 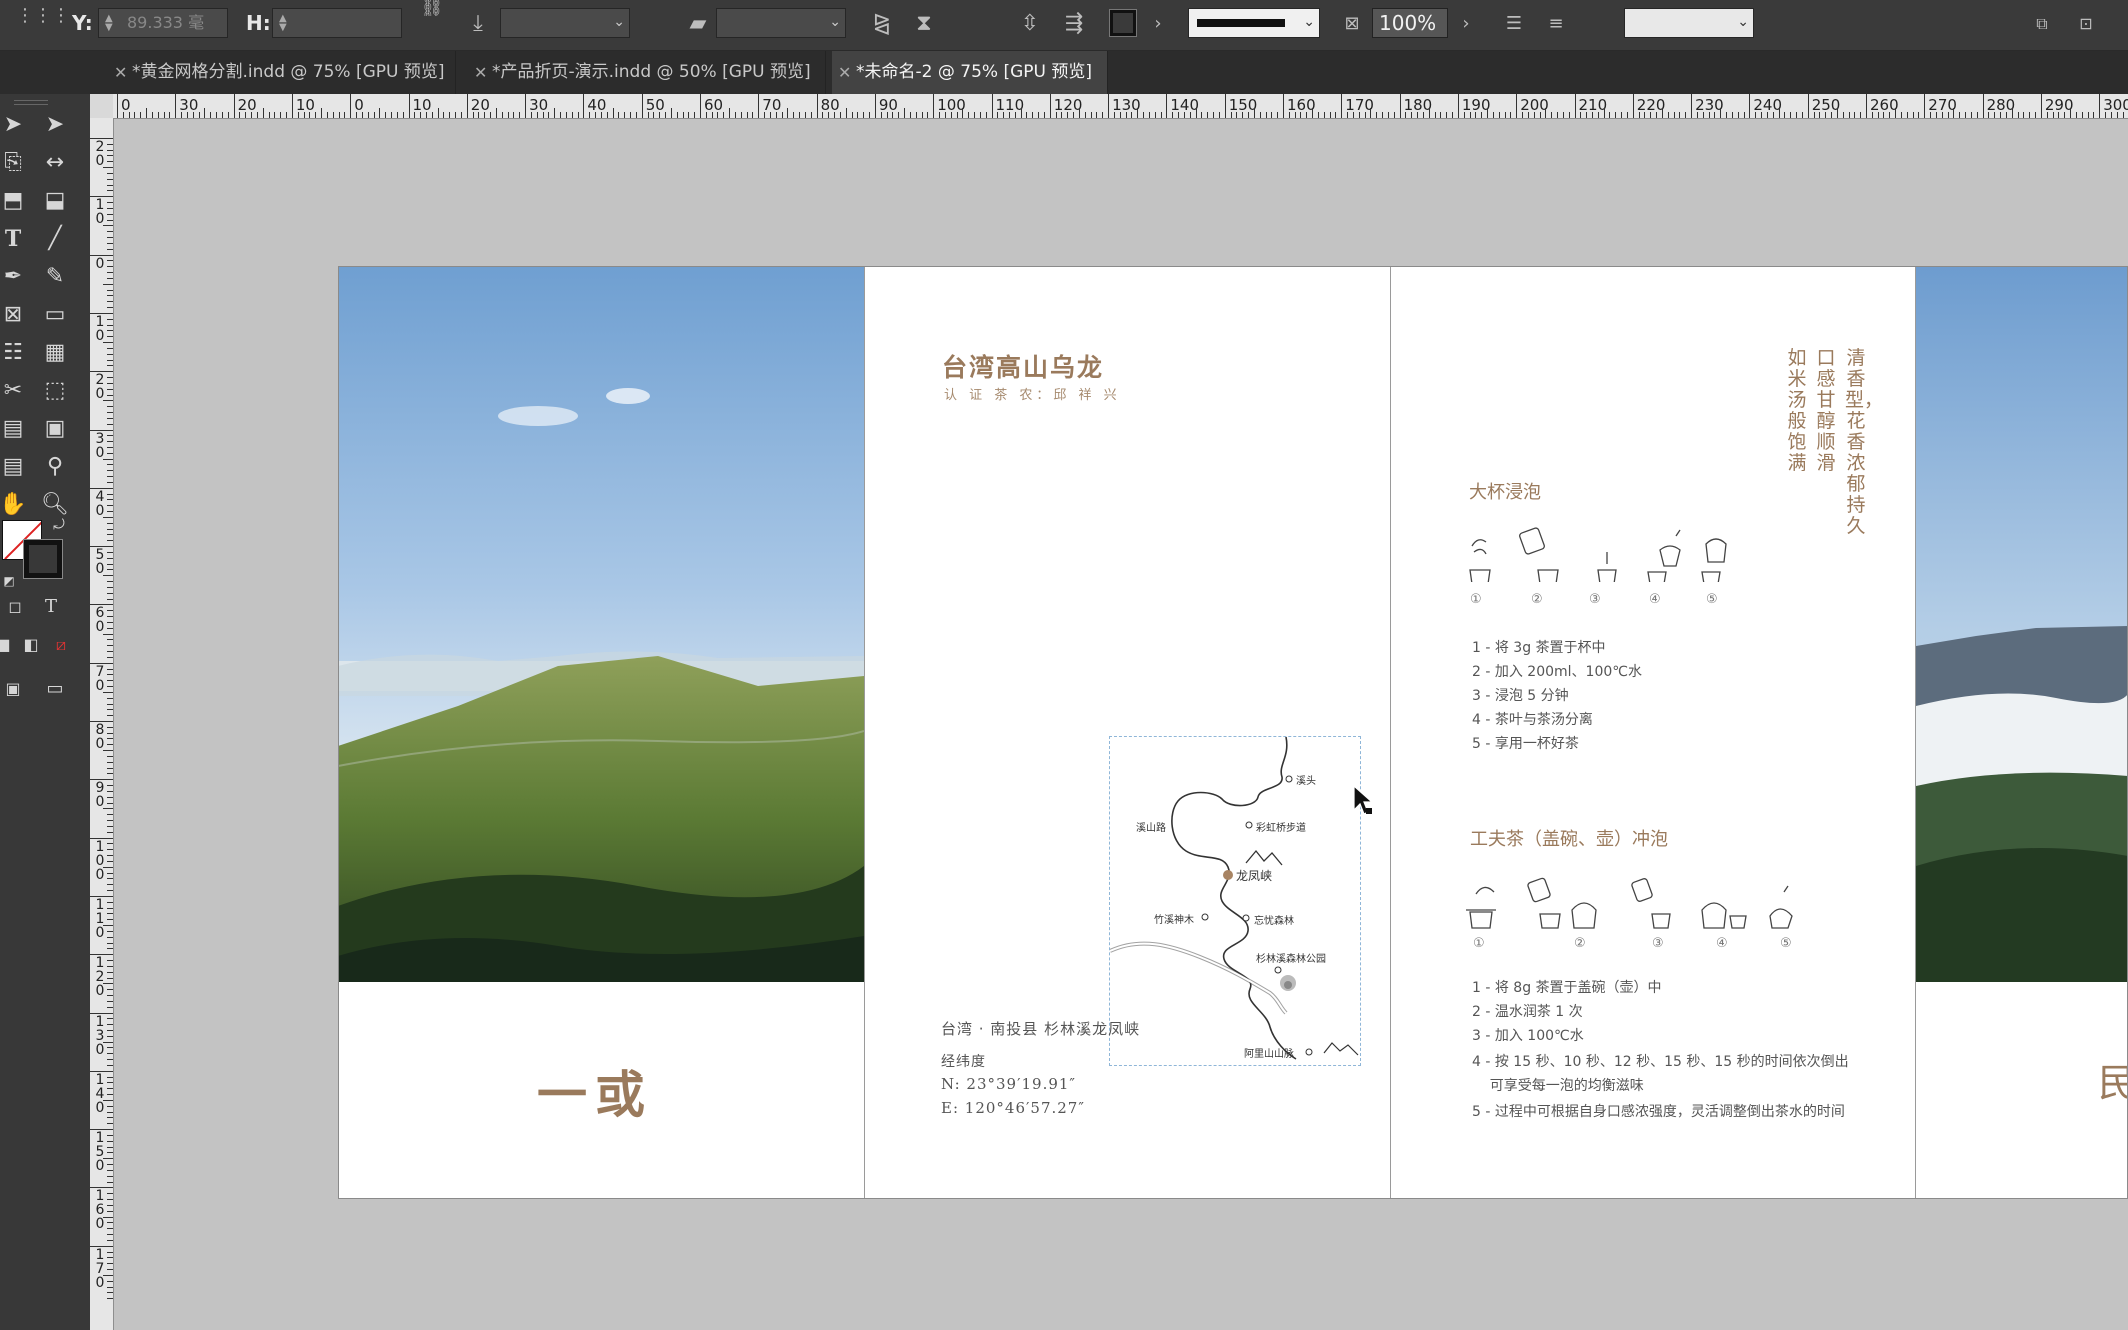 I want to click on content-collector-icon: ⬒, so click(x=15, y=201).